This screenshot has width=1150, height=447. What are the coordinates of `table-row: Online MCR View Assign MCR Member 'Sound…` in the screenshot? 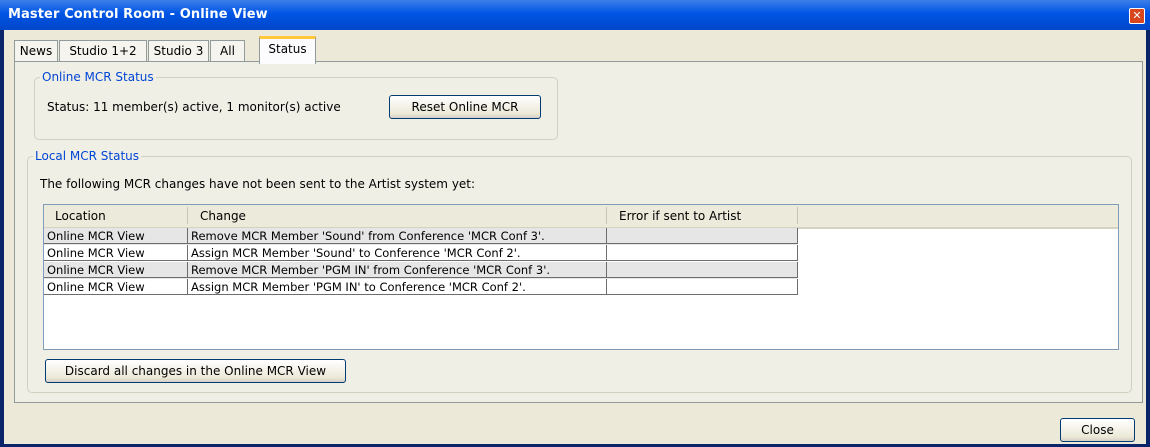 It's located at (421, 253).